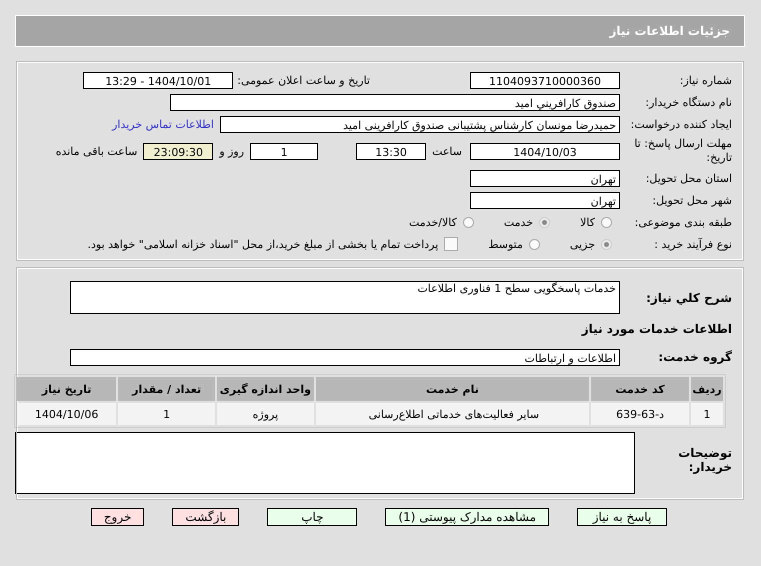 The width and height of the screenshot is (761, 566). Describe the element at coordinates (433, 222) in the screenshot. I see `radio-label: کالا/خدمت` at that location.